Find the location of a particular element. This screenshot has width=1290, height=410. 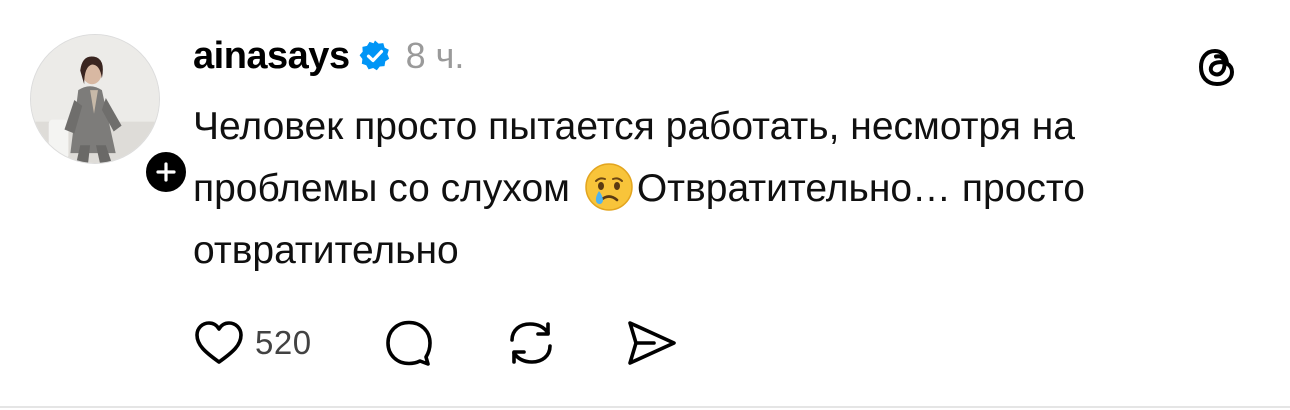

post-text-segment: Отвратительно… просто is located at coordinates (861, 188).